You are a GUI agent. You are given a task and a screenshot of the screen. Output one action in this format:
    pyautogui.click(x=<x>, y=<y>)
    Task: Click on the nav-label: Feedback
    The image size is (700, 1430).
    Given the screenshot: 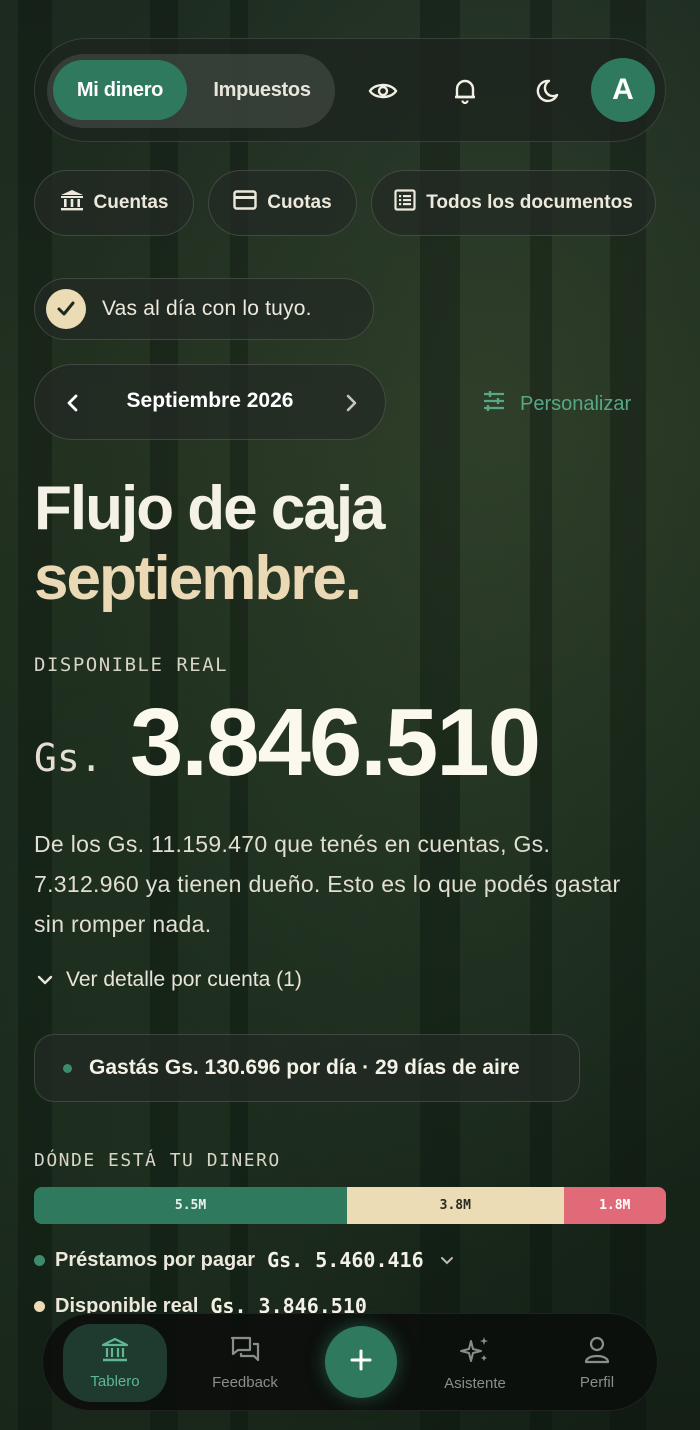 What is the action you would take?
    pyautogui.click(x=245, y=1382)
    